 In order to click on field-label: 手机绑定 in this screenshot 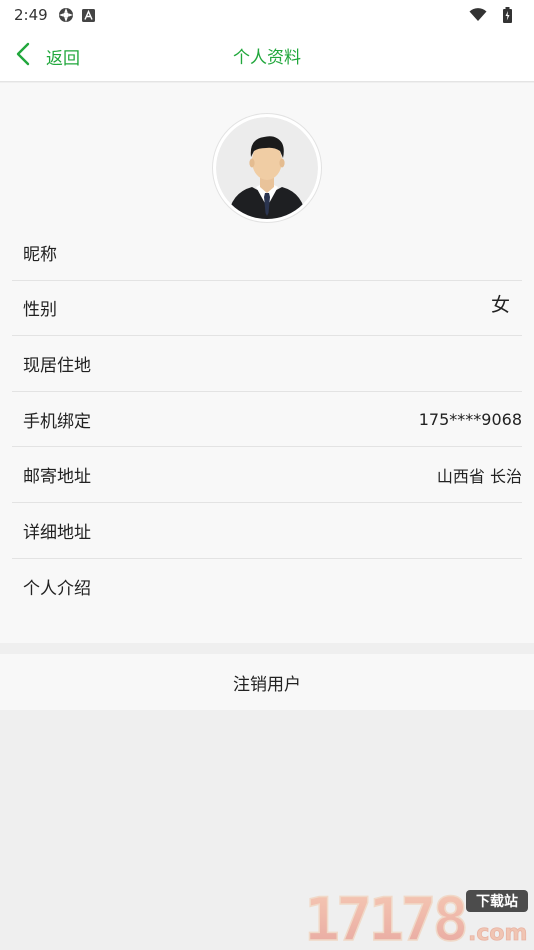, I will do `click(57, 421)`.